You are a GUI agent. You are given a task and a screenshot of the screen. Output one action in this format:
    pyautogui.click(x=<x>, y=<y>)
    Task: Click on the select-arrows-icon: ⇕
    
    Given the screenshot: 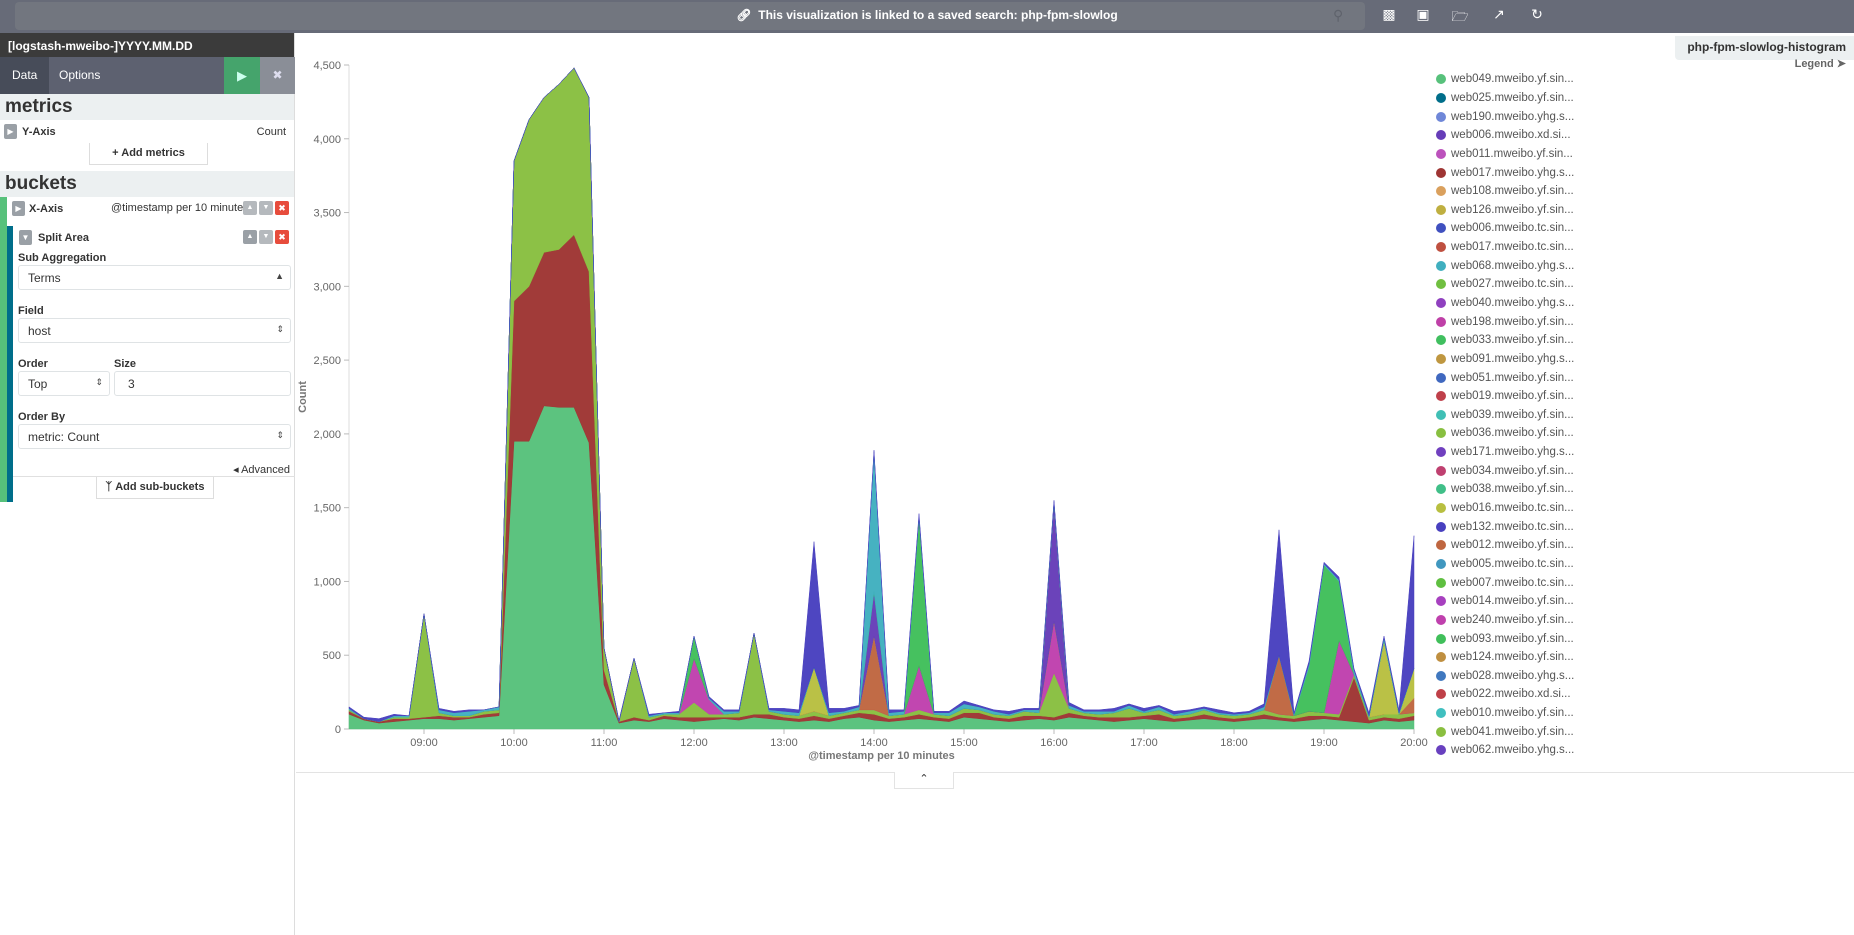 What is the action you would take?
    pyautogui.click(x=99, y=382)
    